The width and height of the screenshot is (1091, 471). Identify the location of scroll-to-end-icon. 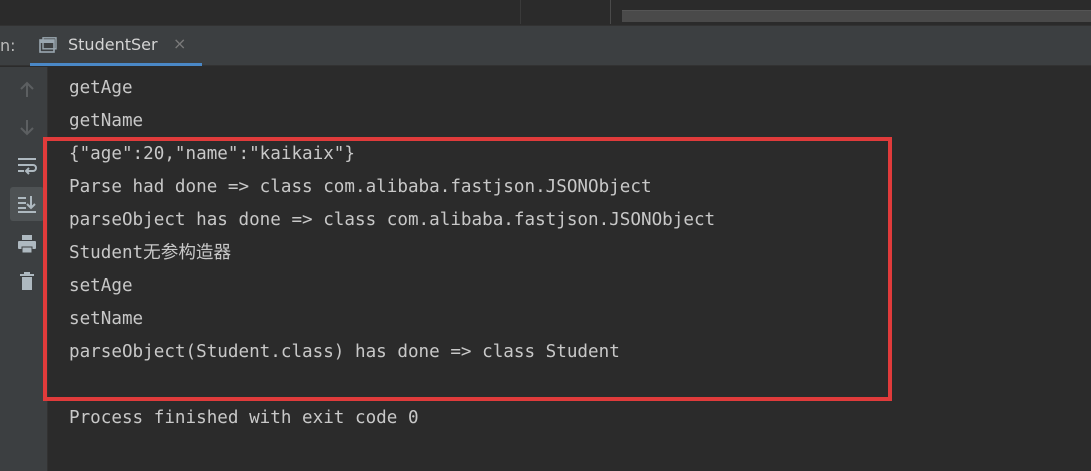
(27, 204).